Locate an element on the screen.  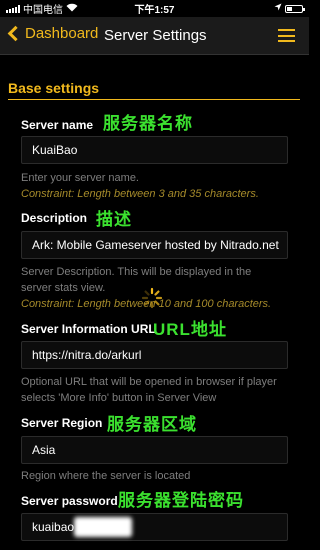
password-input: kuaibao is located at coordinates (154, 527).